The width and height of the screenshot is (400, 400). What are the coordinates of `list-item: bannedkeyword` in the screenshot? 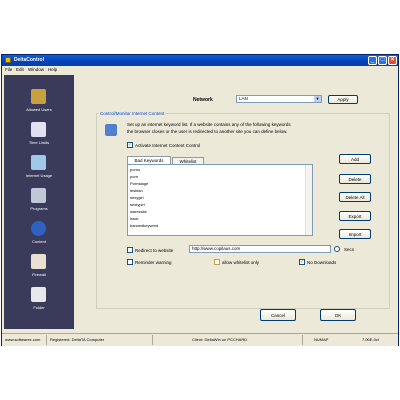 It's located at (144, 225).